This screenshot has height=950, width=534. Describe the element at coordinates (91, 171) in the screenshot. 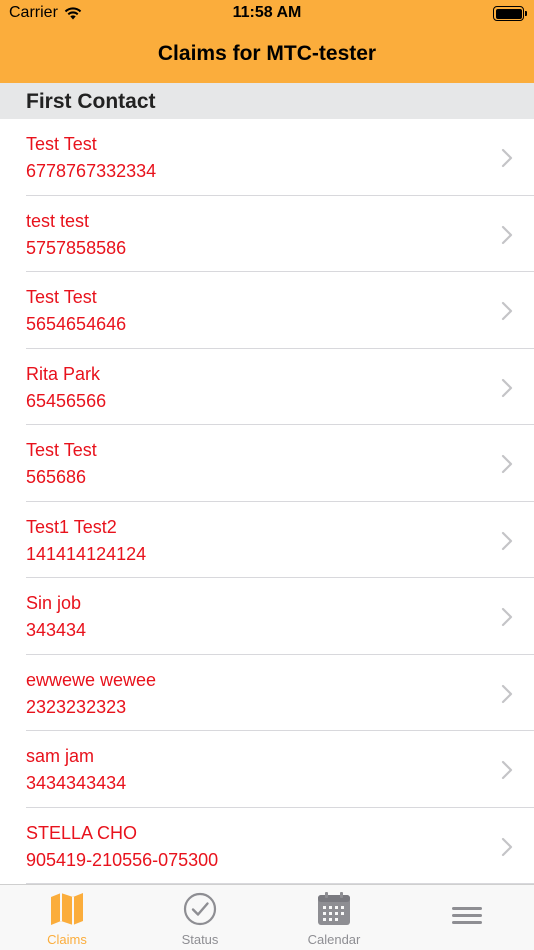

I see `claim-number: 6778767332334` at that location.